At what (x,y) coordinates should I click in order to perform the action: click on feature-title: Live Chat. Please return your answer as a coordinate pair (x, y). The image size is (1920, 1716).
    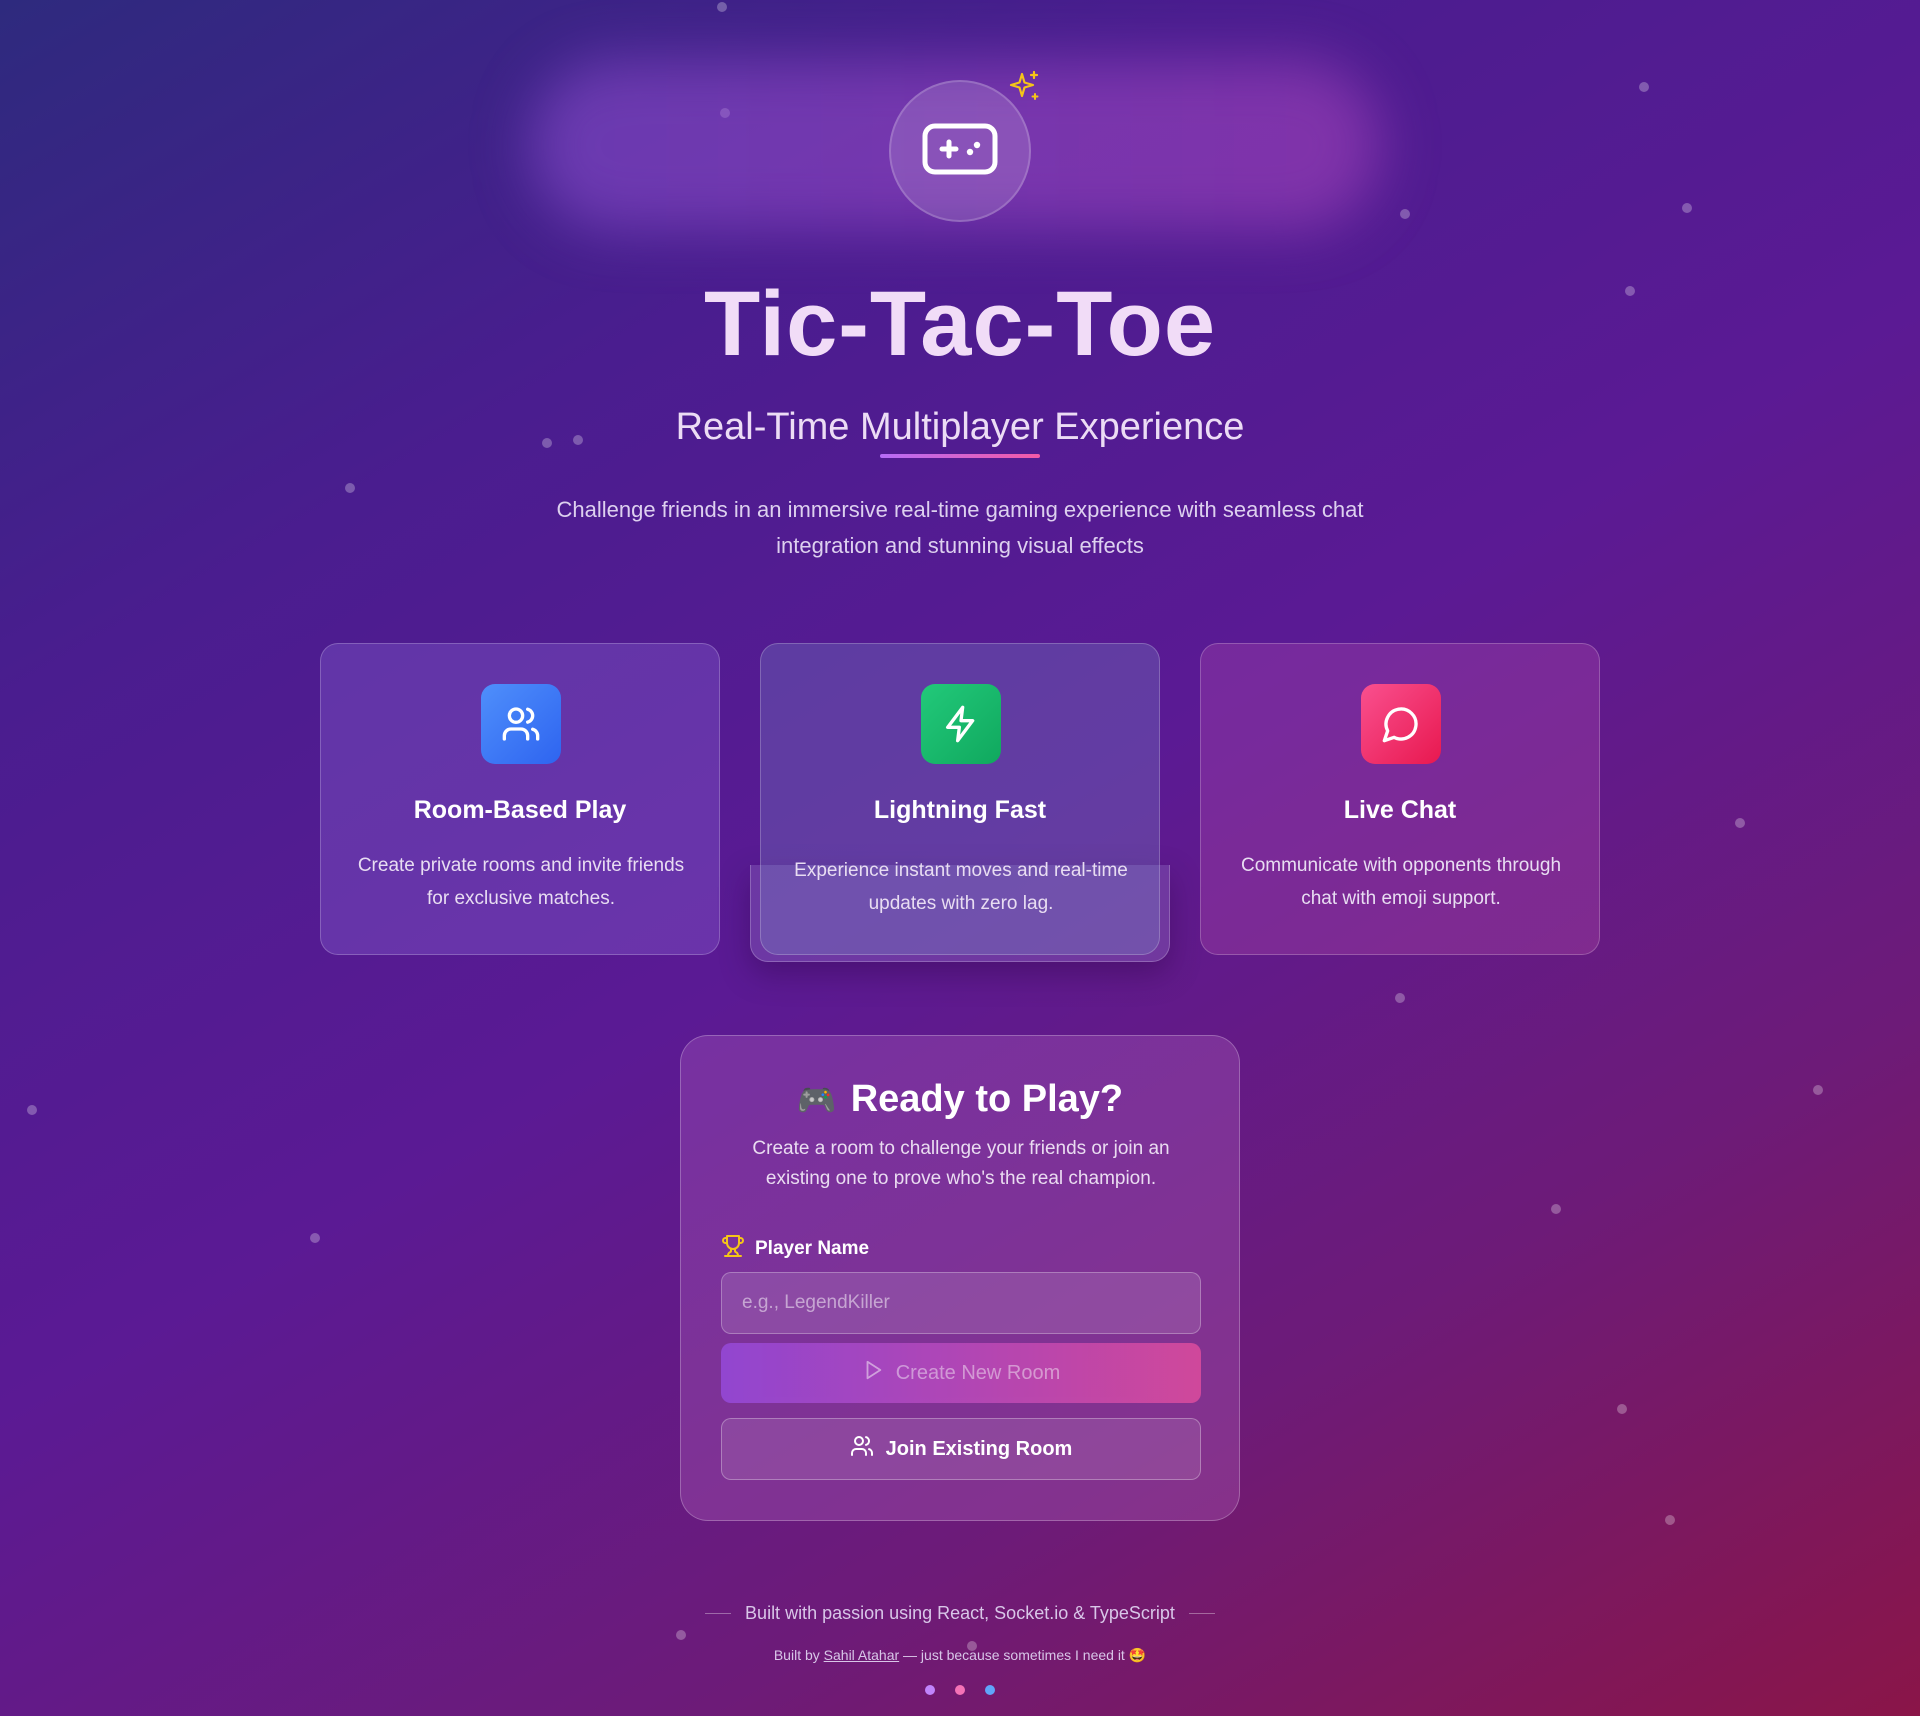
    Looking at the image, I should click on (1400, 810).